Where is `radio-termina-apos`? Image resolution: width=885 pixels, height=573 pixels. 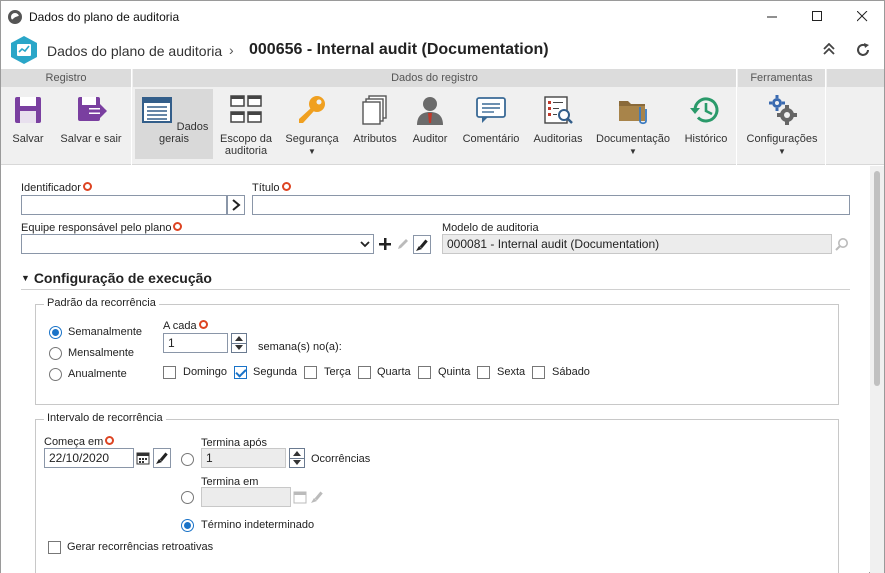
radio-termina-apos is located at coordinates (187, 459).